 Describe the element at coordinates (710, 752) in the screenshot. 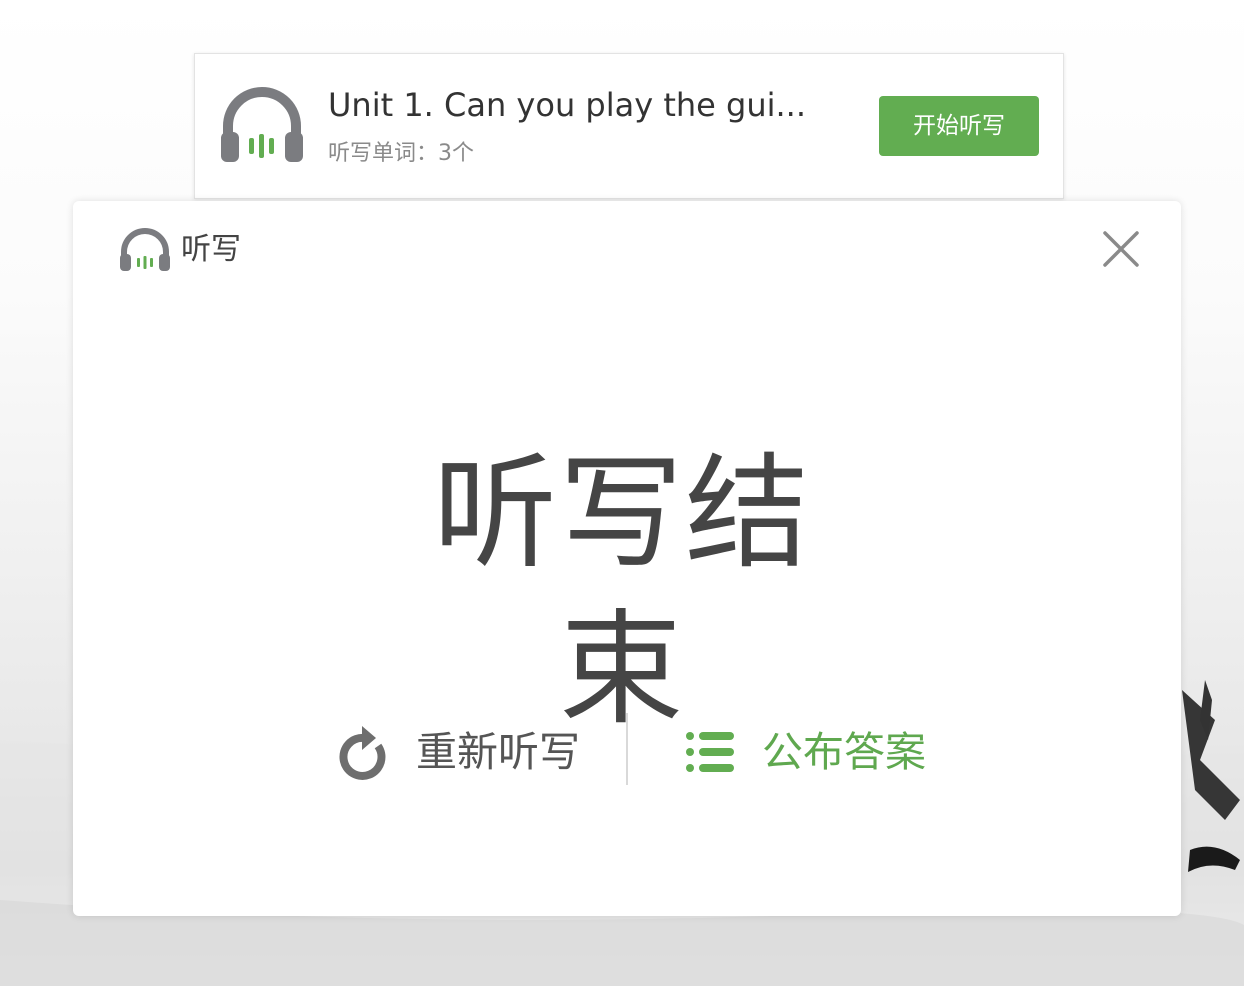

I see `list-icon` at that location.